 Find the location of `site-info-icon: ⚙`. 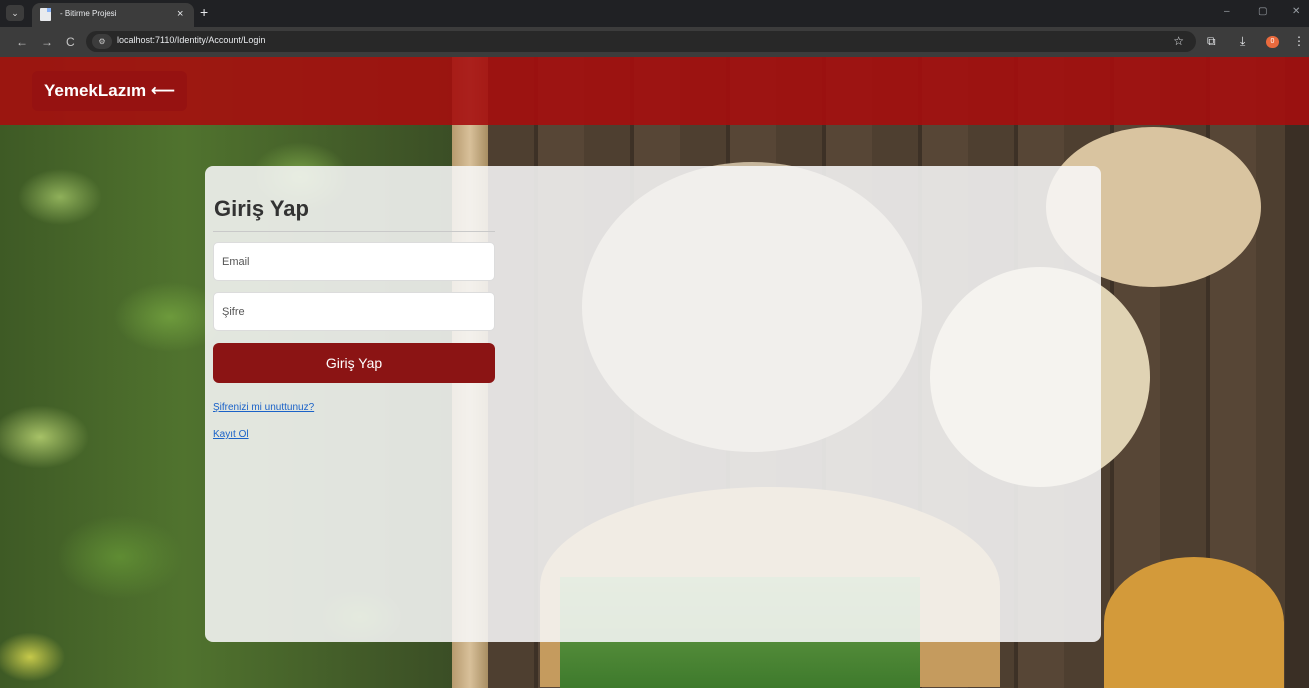

site-info-icon: ⚙ is located at coordinates (102, 41).